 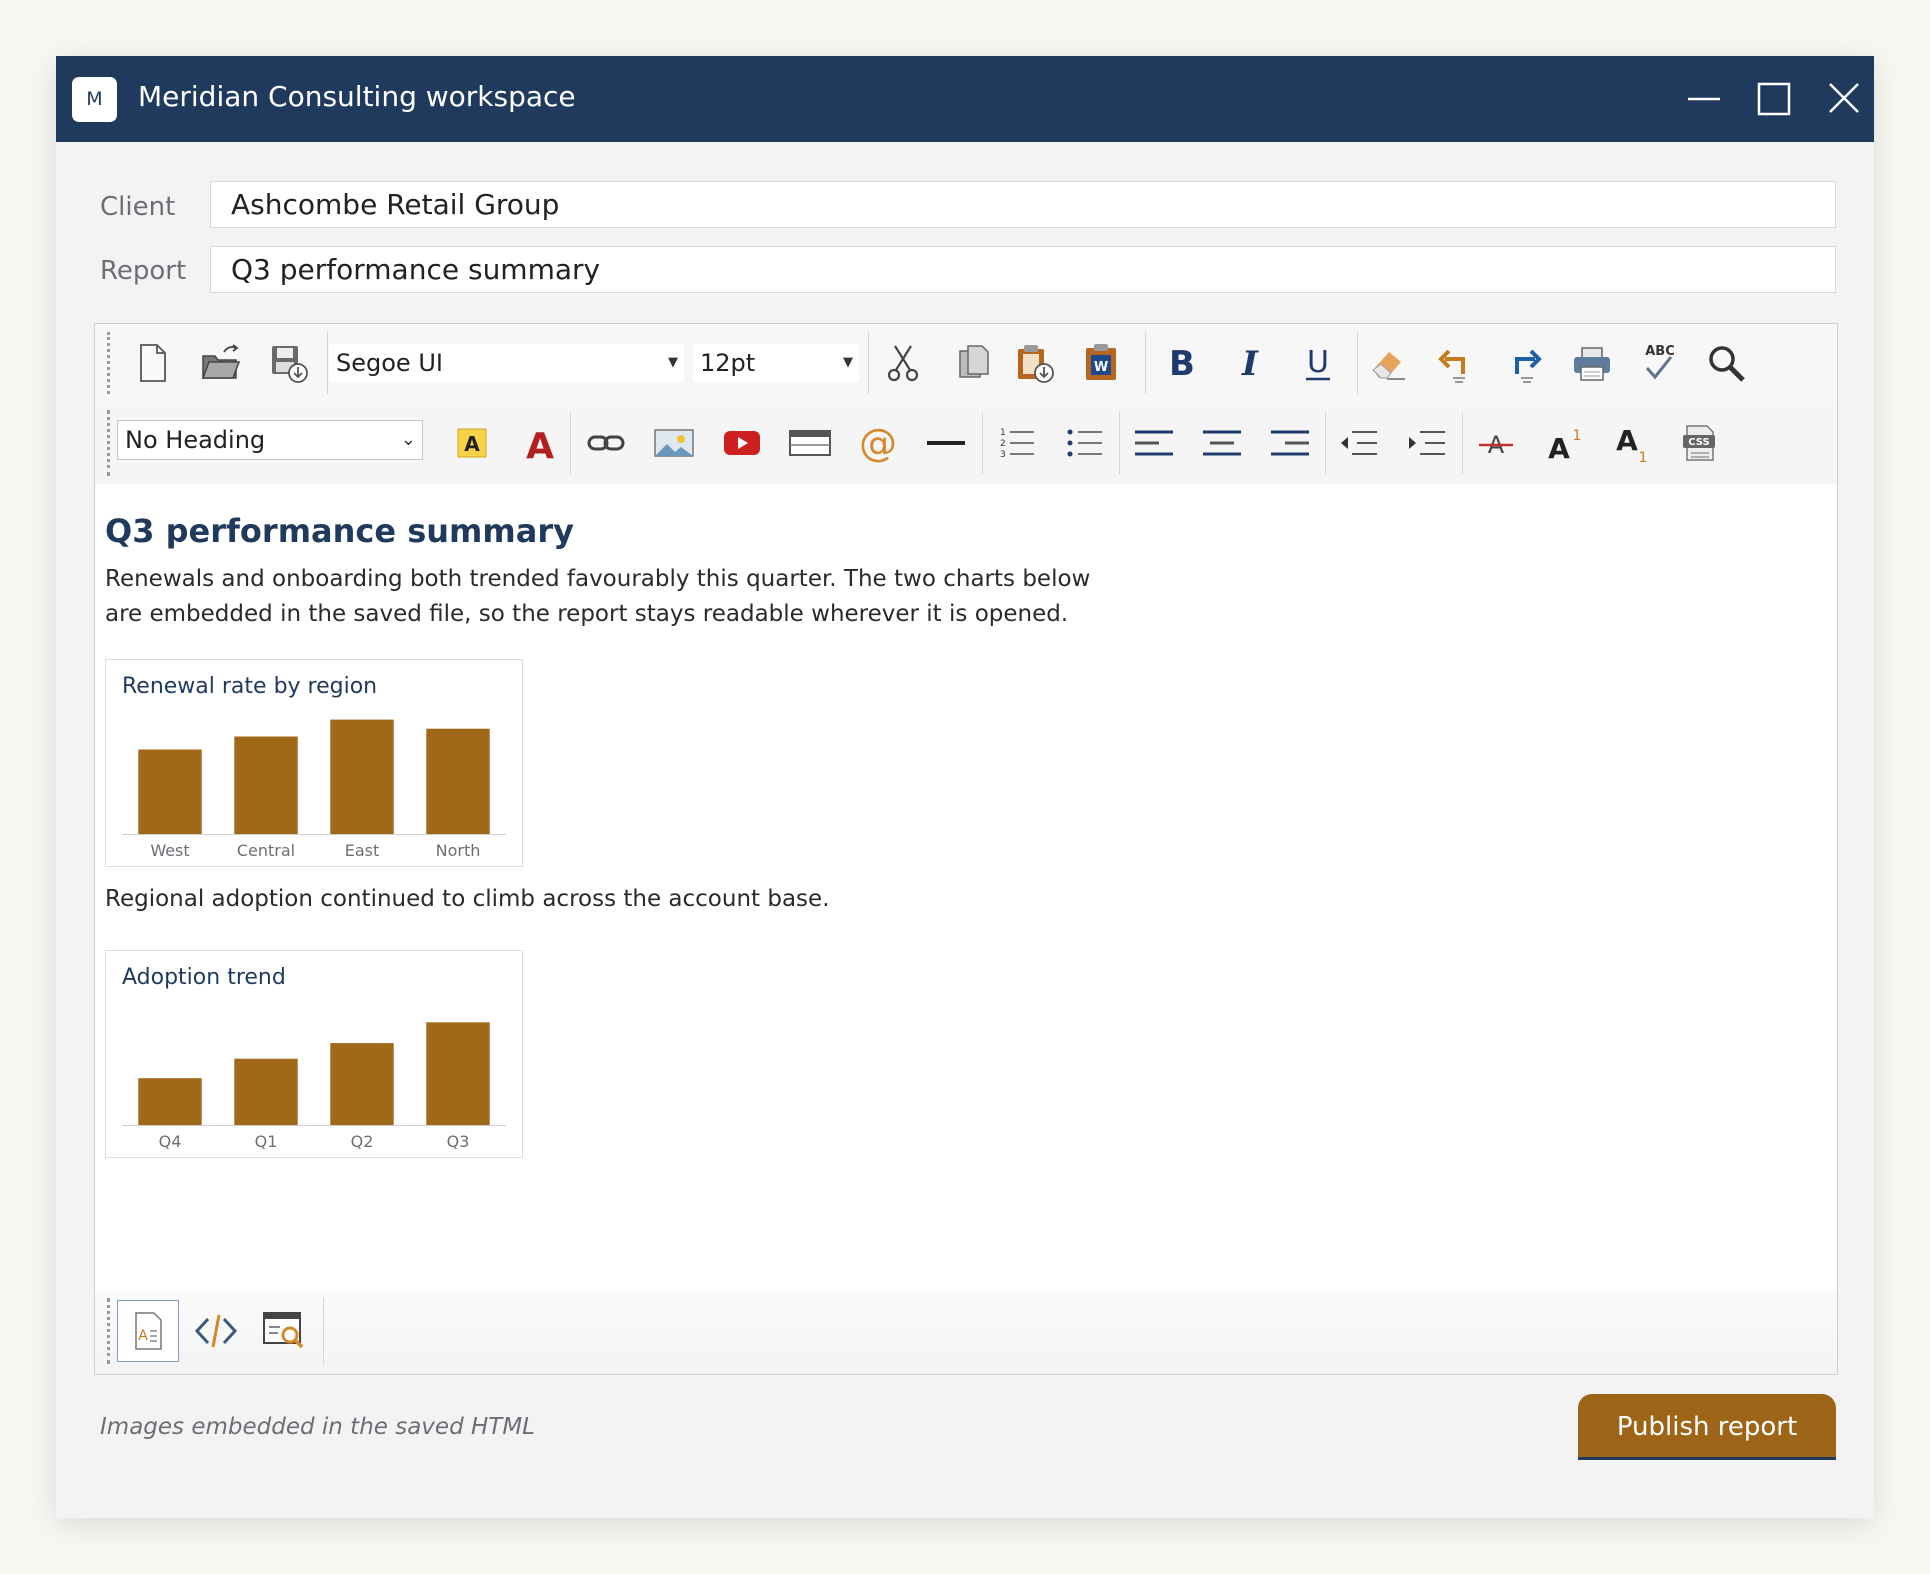 What do you see at coordinates (1632, 443) in the screenshot?
I see `subscript-button: A1` at bounding box center [1632, 443].